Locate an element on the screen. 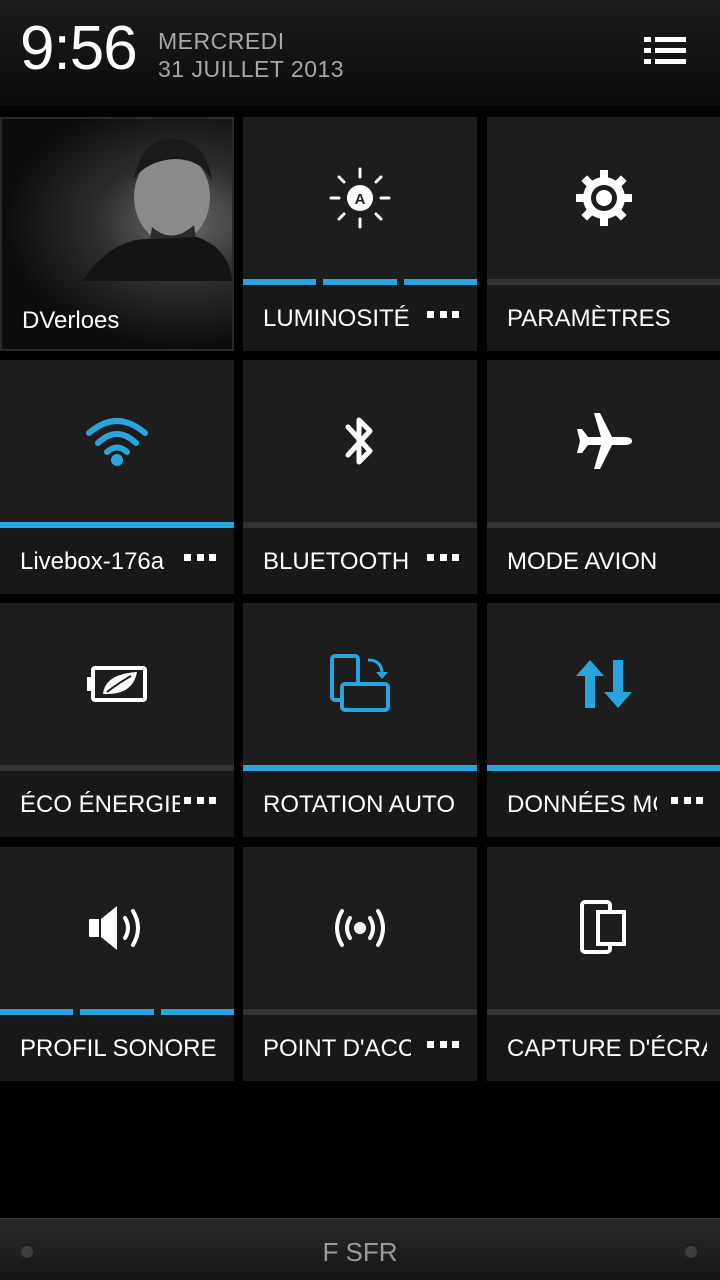  bluetooth-icon is located at coordinates (359, 441).